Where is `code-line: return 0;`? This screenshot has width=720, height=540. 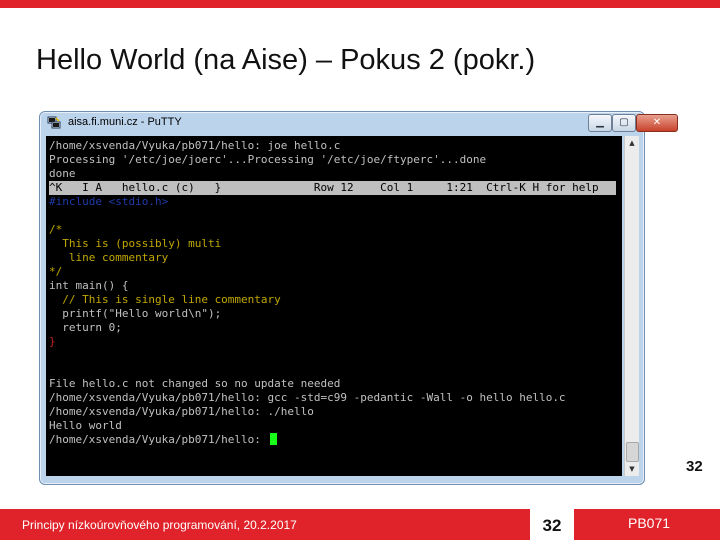 code-line: return 0; is located at coordinates (85, 327).